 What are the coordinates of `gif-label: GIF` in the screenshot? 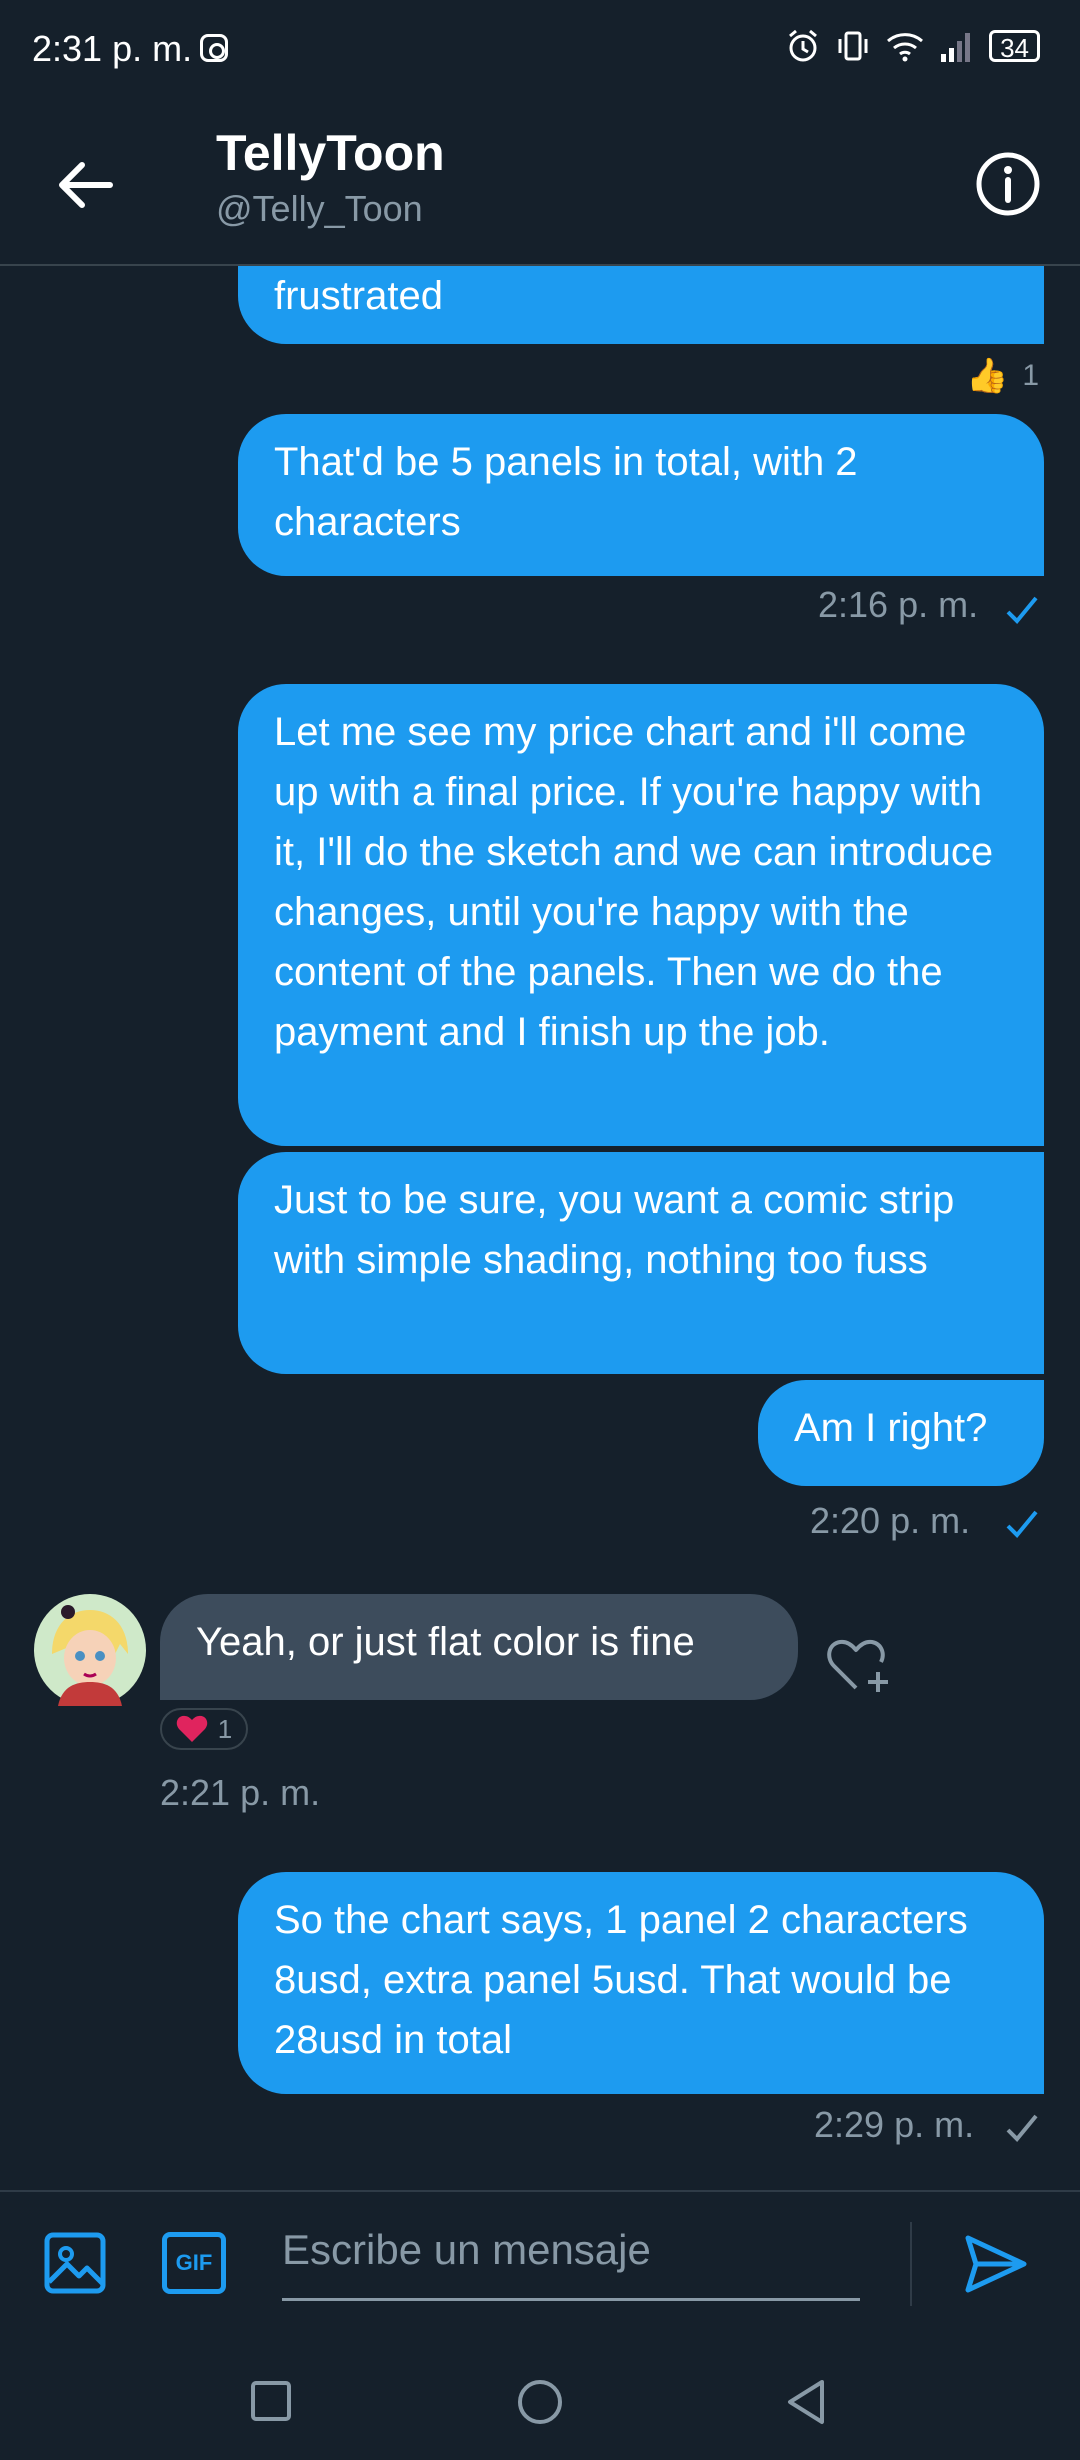 It's located at (194, 2262).